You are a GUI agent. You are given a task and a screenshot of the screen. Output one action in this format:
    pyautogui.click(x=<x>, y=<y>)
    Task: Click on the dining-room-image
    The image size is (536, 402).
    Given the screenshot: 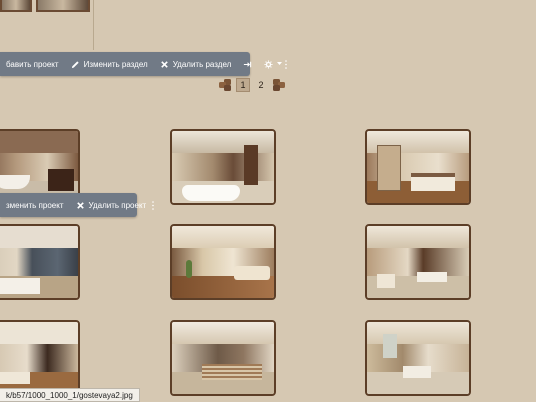 What is the action you would take?
    pyautogui.click(x=418, y=262)
    